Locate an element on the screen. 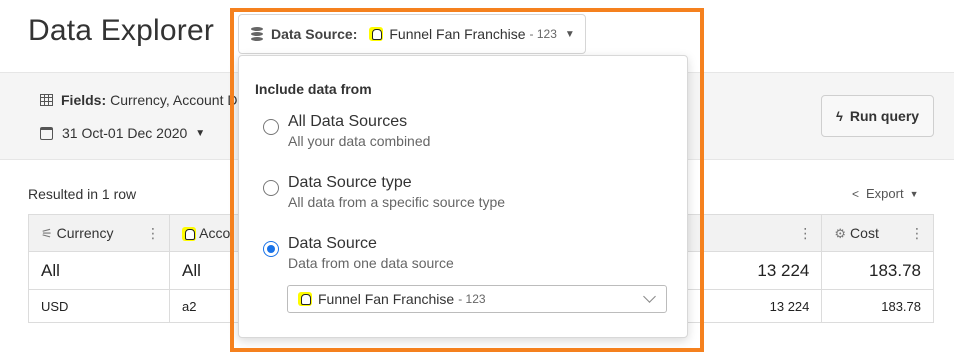  table-icon is located at coordinates (46, 100).